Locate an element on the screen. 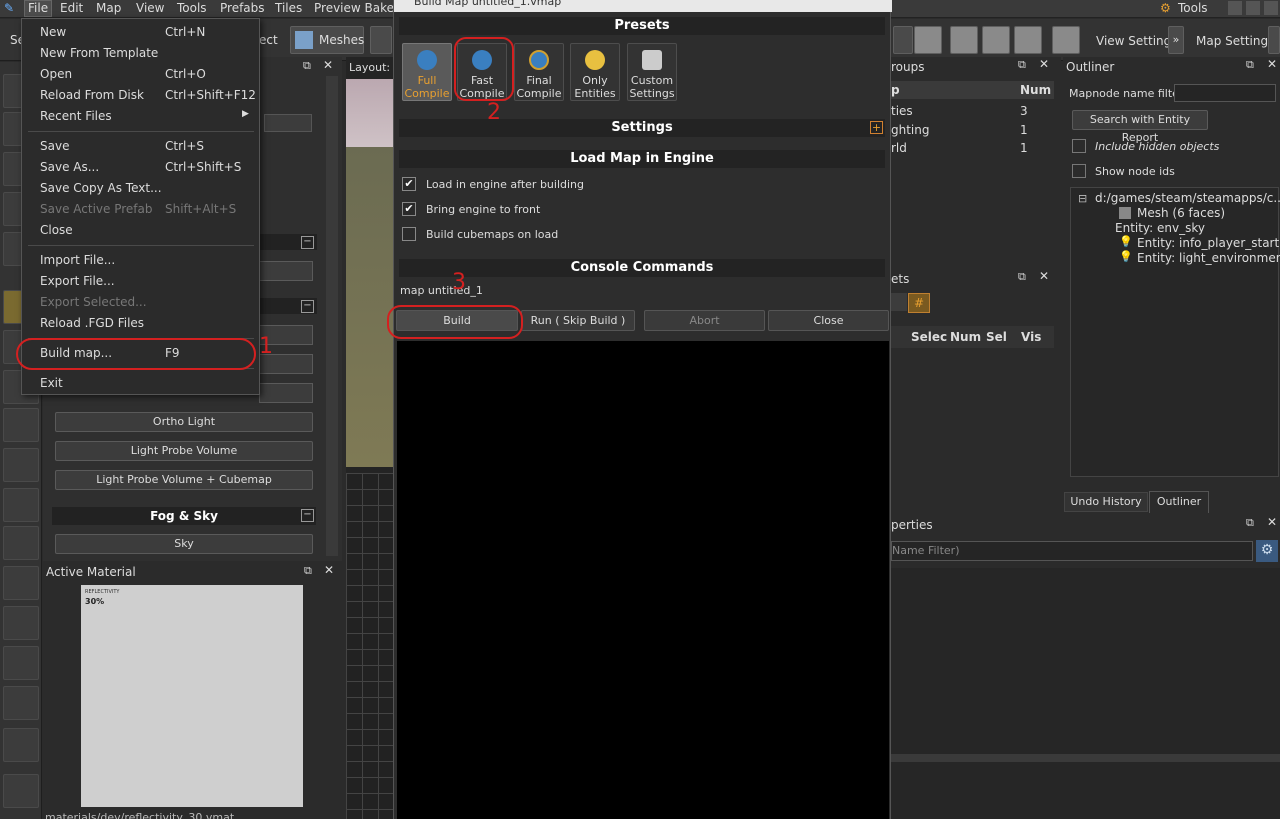 This screenshot has height=819, width=1280. tab-outliner: Outliner is located at coordinates (1179, 502).